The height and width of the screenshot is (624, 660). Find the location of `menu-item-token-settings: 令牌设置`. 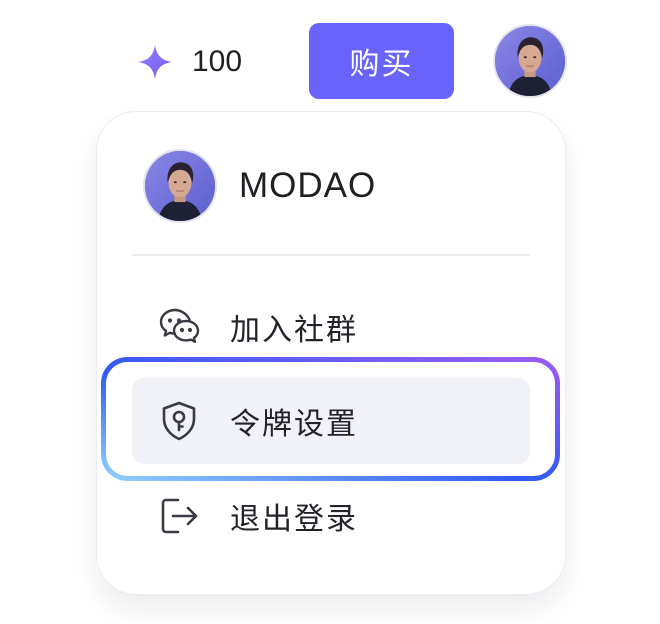

menu-item-token-settings: 令牌设置 is located at coordinates (331, 421).